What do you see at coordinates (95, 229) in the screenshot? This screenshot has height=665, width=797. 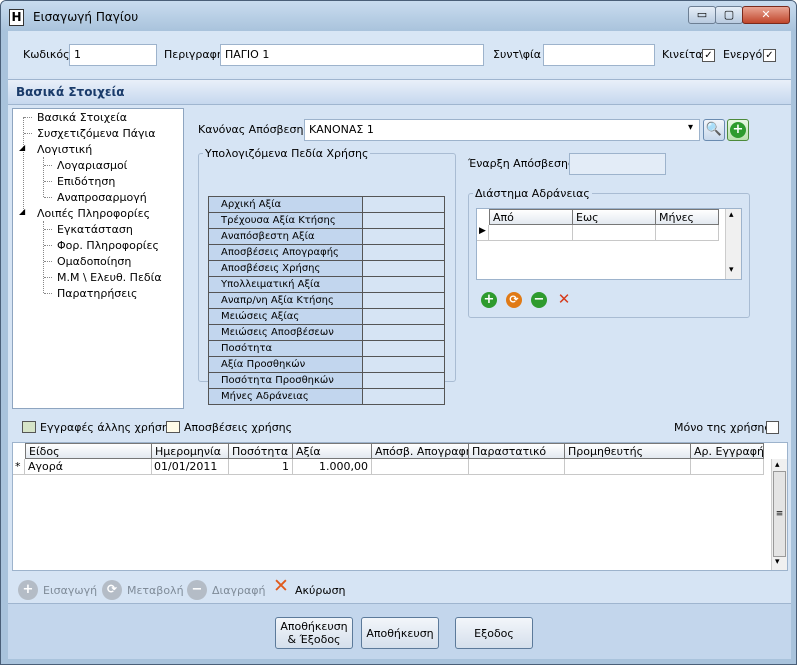 I see `tree-item-installation: Εγκατάσταση` at bounding box center [95, 229].